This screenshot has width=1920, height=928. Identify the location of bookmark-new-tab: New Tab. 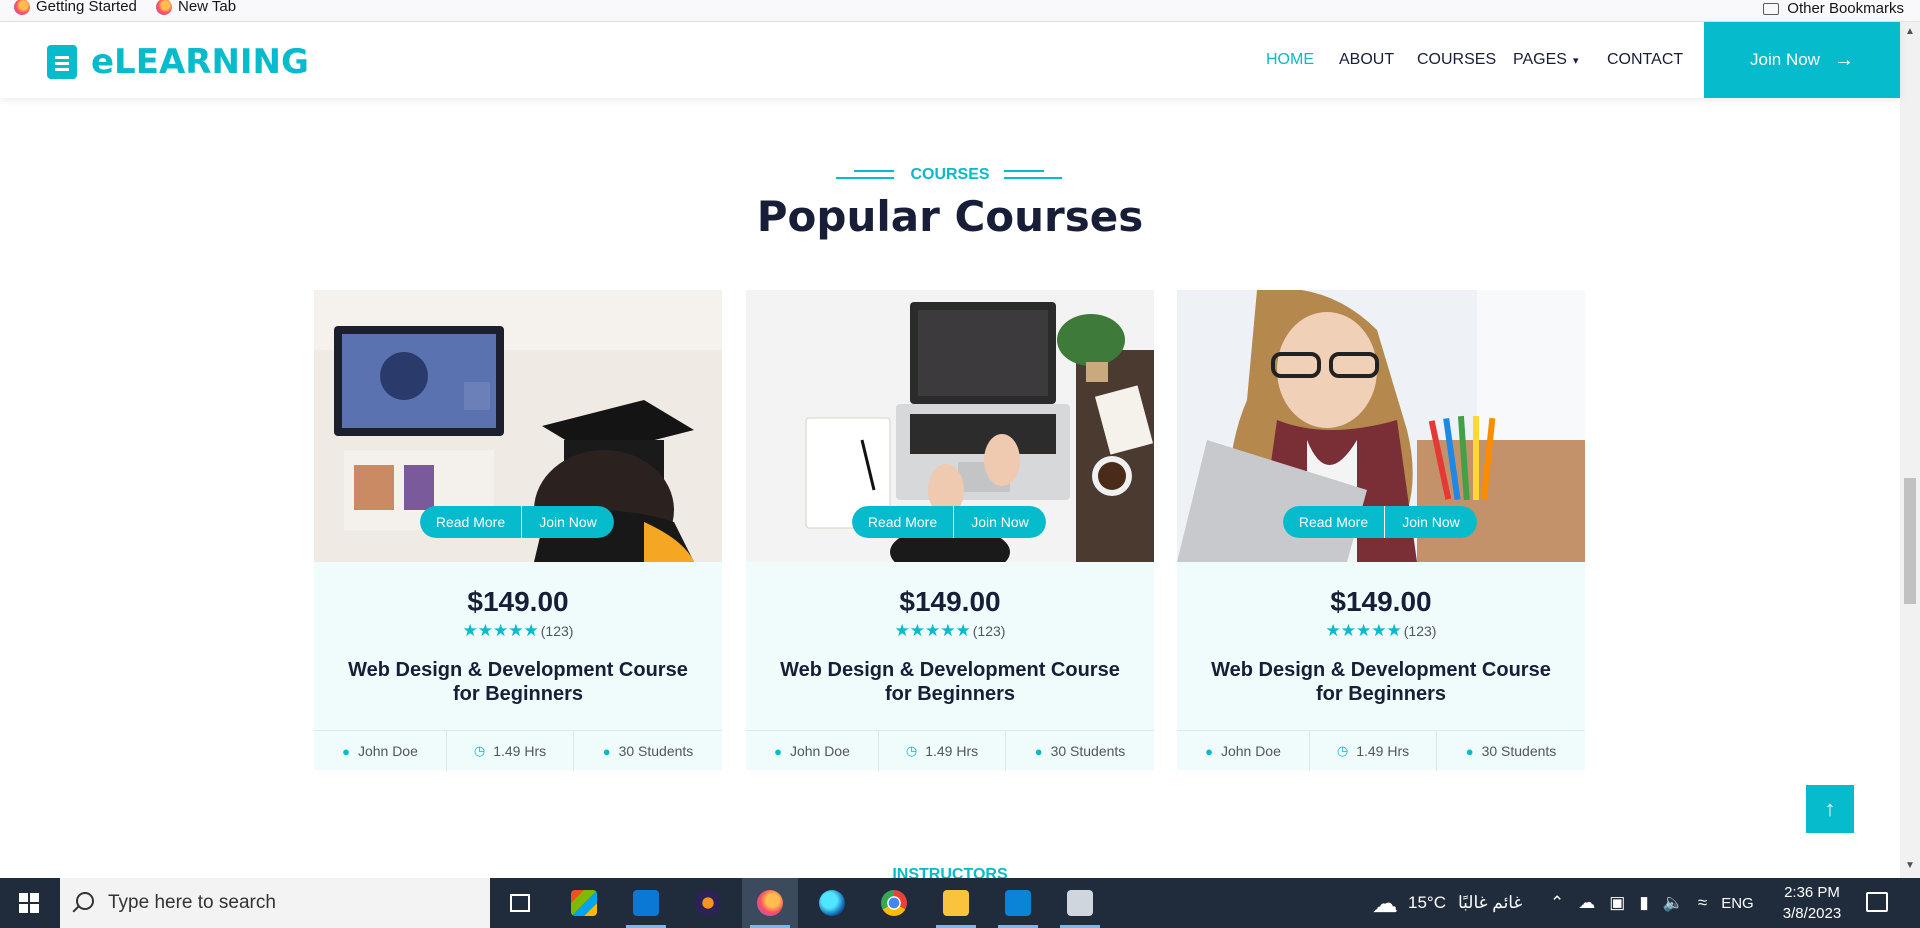
(196, 7).